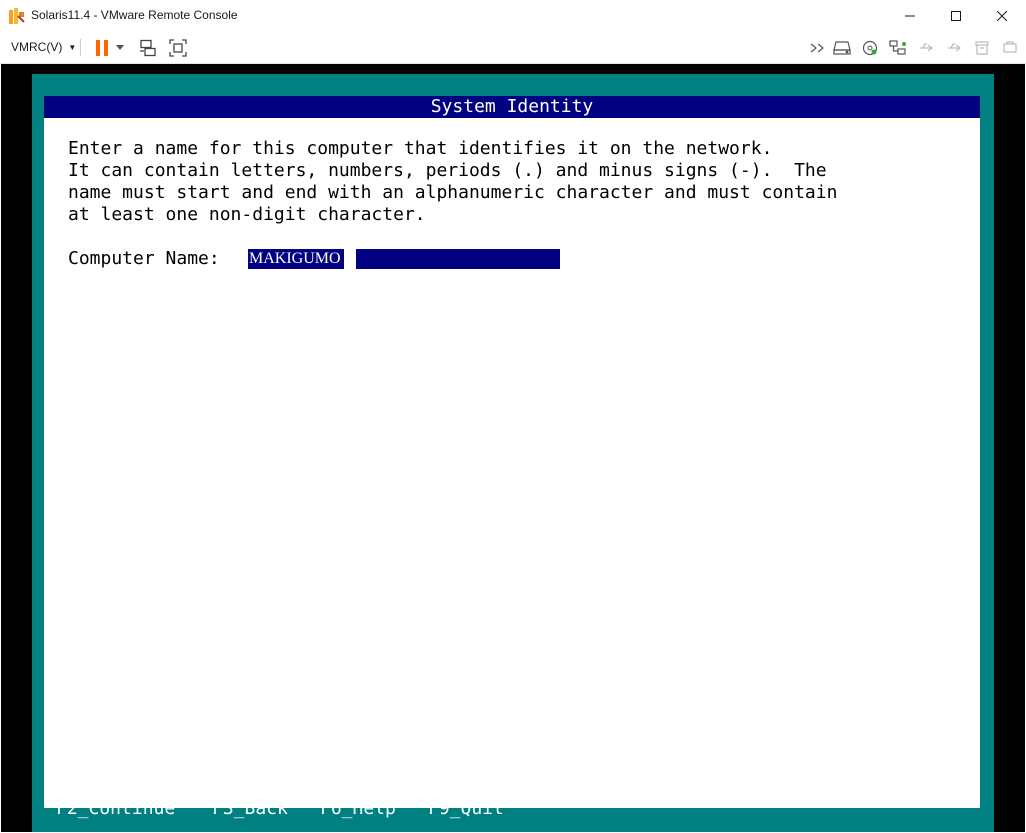  I want to click on f3-back-key: F3_Back, so click(250, 809).